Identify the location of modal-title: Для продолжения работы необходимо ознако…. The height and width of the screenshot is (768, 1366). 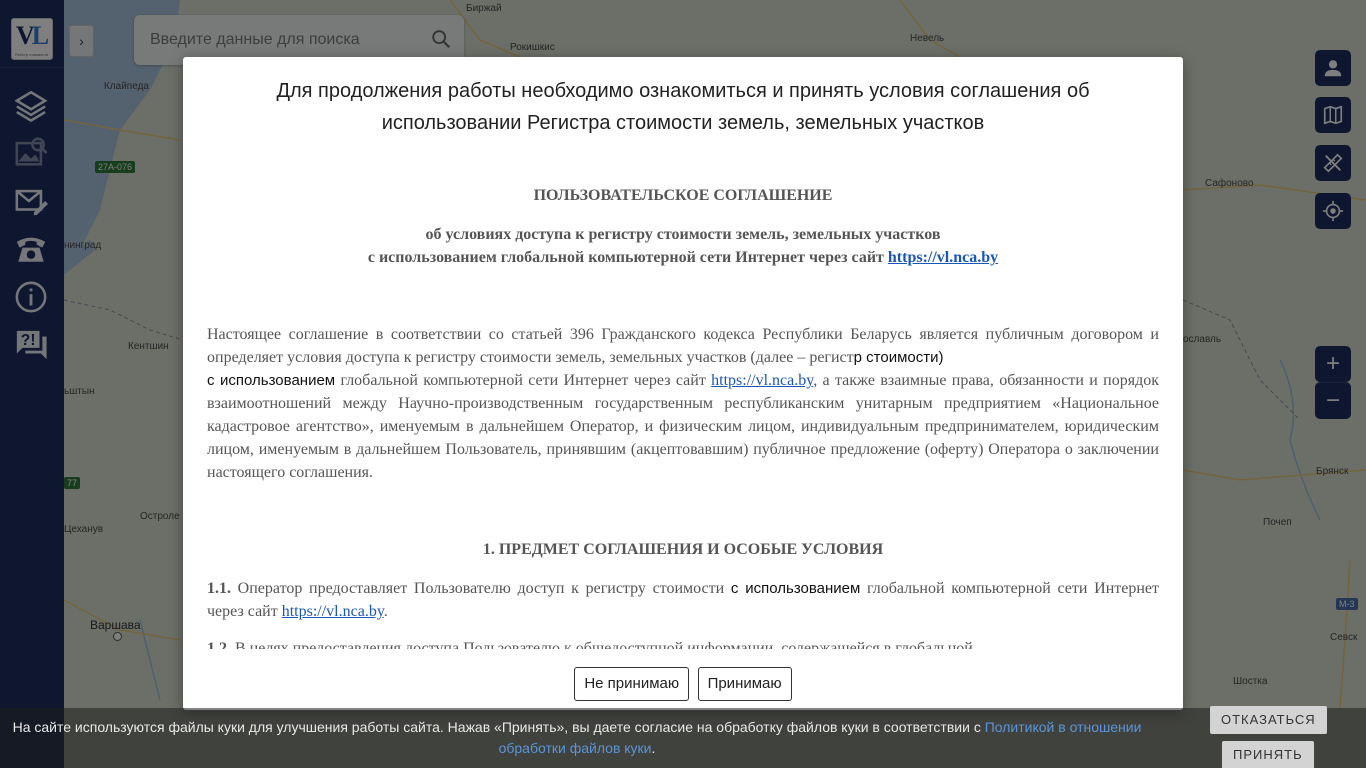
(683, 107).